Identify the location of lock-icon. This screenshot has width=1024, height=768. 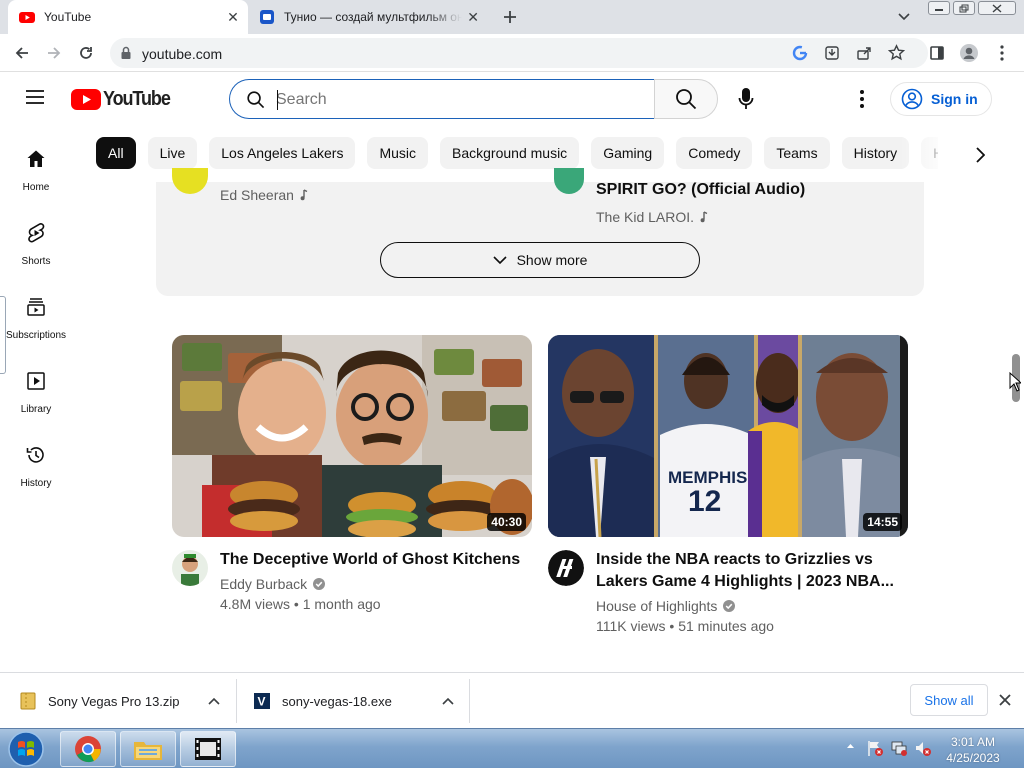
(126, 53).